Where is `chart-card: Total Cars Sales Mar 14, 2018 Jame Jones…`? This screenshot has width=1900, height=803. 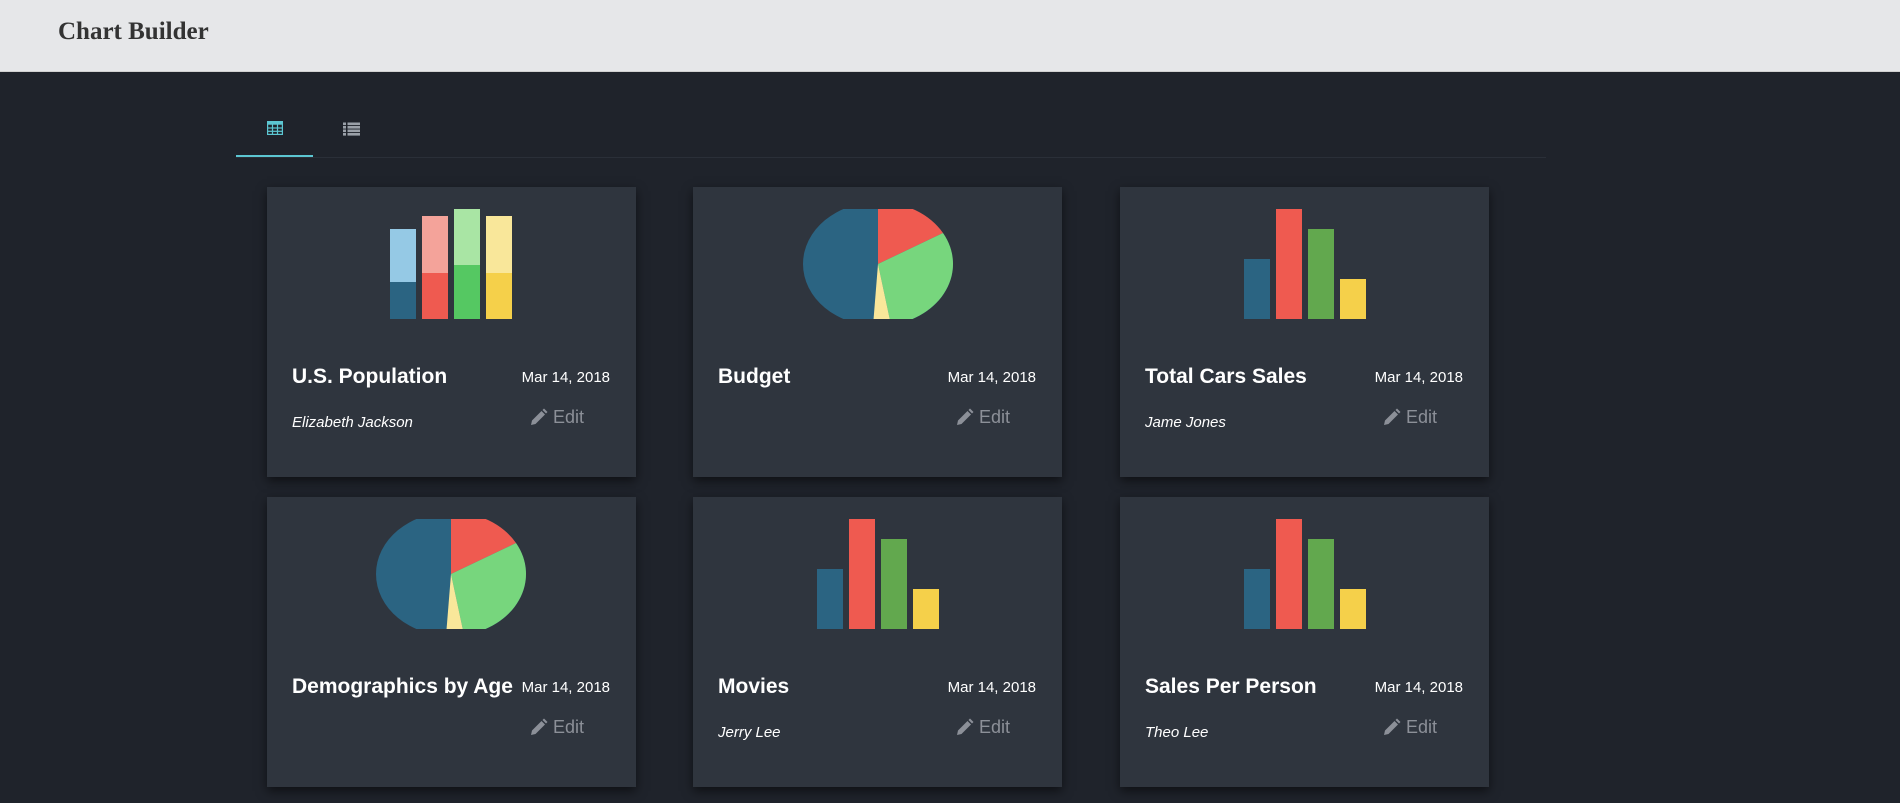
chart-card: Total Cars Sales Mar 14, 2018 Jame Jones… is located at coordinates (1304, 332).